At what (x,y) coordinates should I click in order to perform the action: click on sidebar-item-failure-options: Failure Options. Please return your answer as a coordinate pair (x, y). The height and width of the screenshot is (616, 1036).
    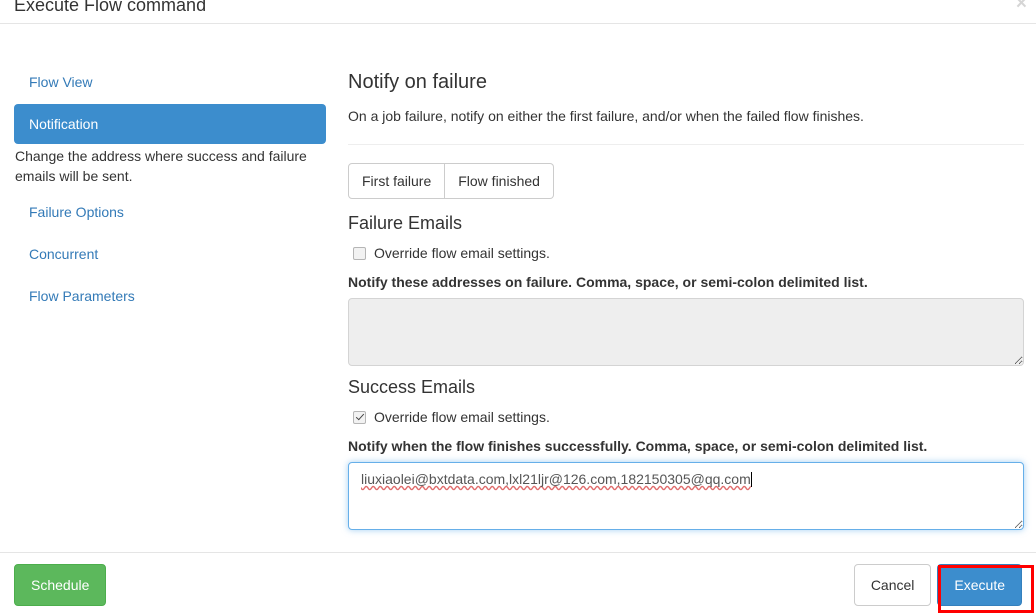
    Looking at the image, I should click on (170, 212).